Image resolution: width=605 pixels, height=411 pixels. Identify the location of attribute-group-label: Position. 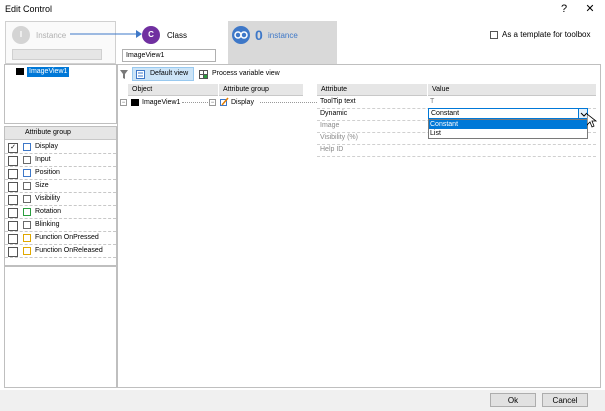
(47, 172).